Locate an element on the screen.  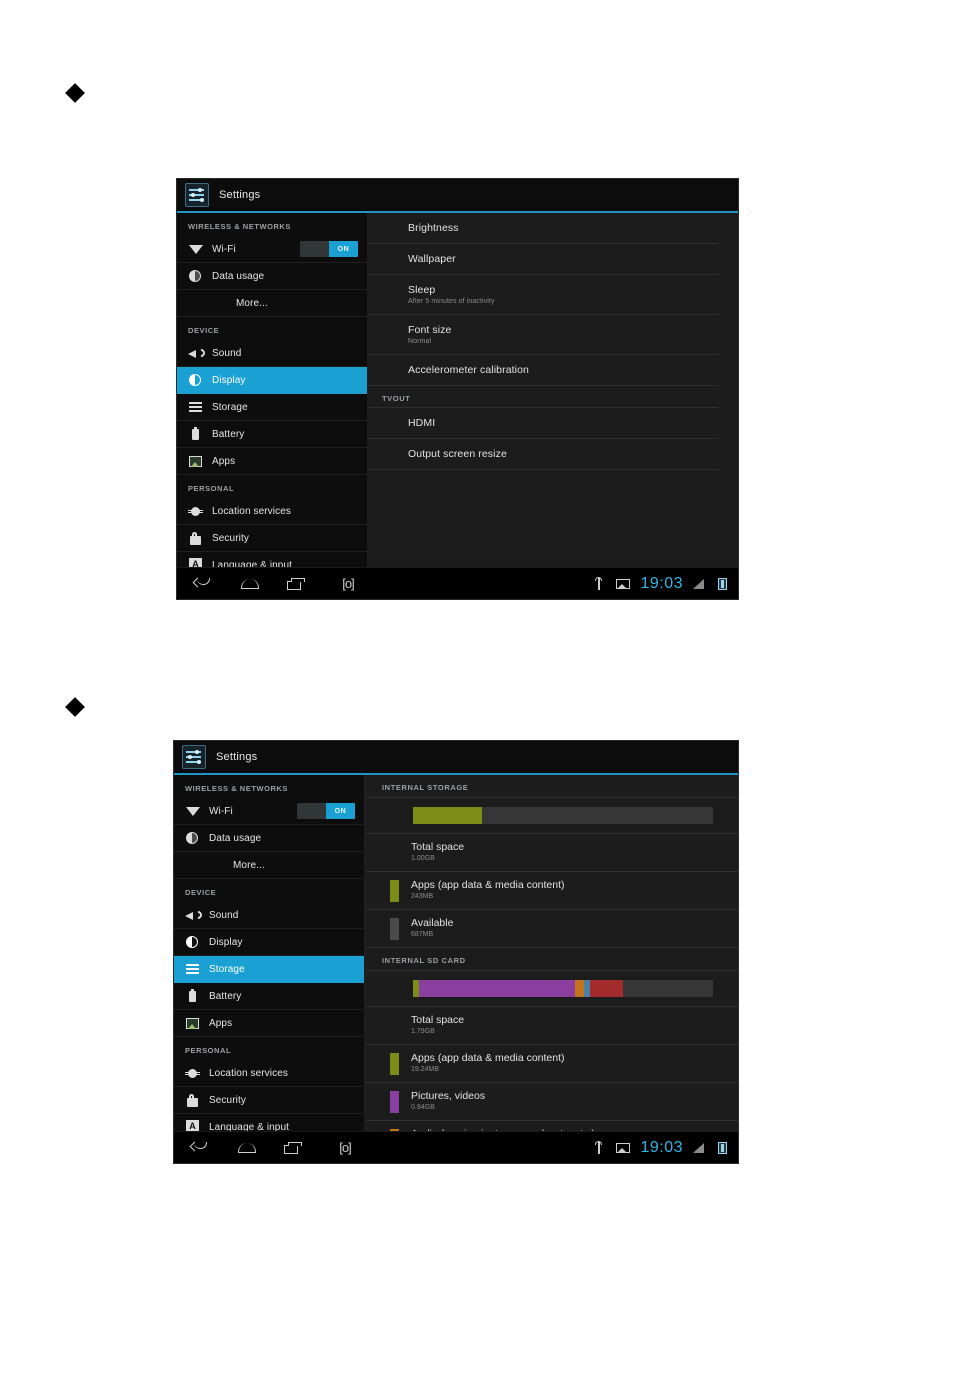
sdcard-storage-bar is located at coordinates (563, 988).